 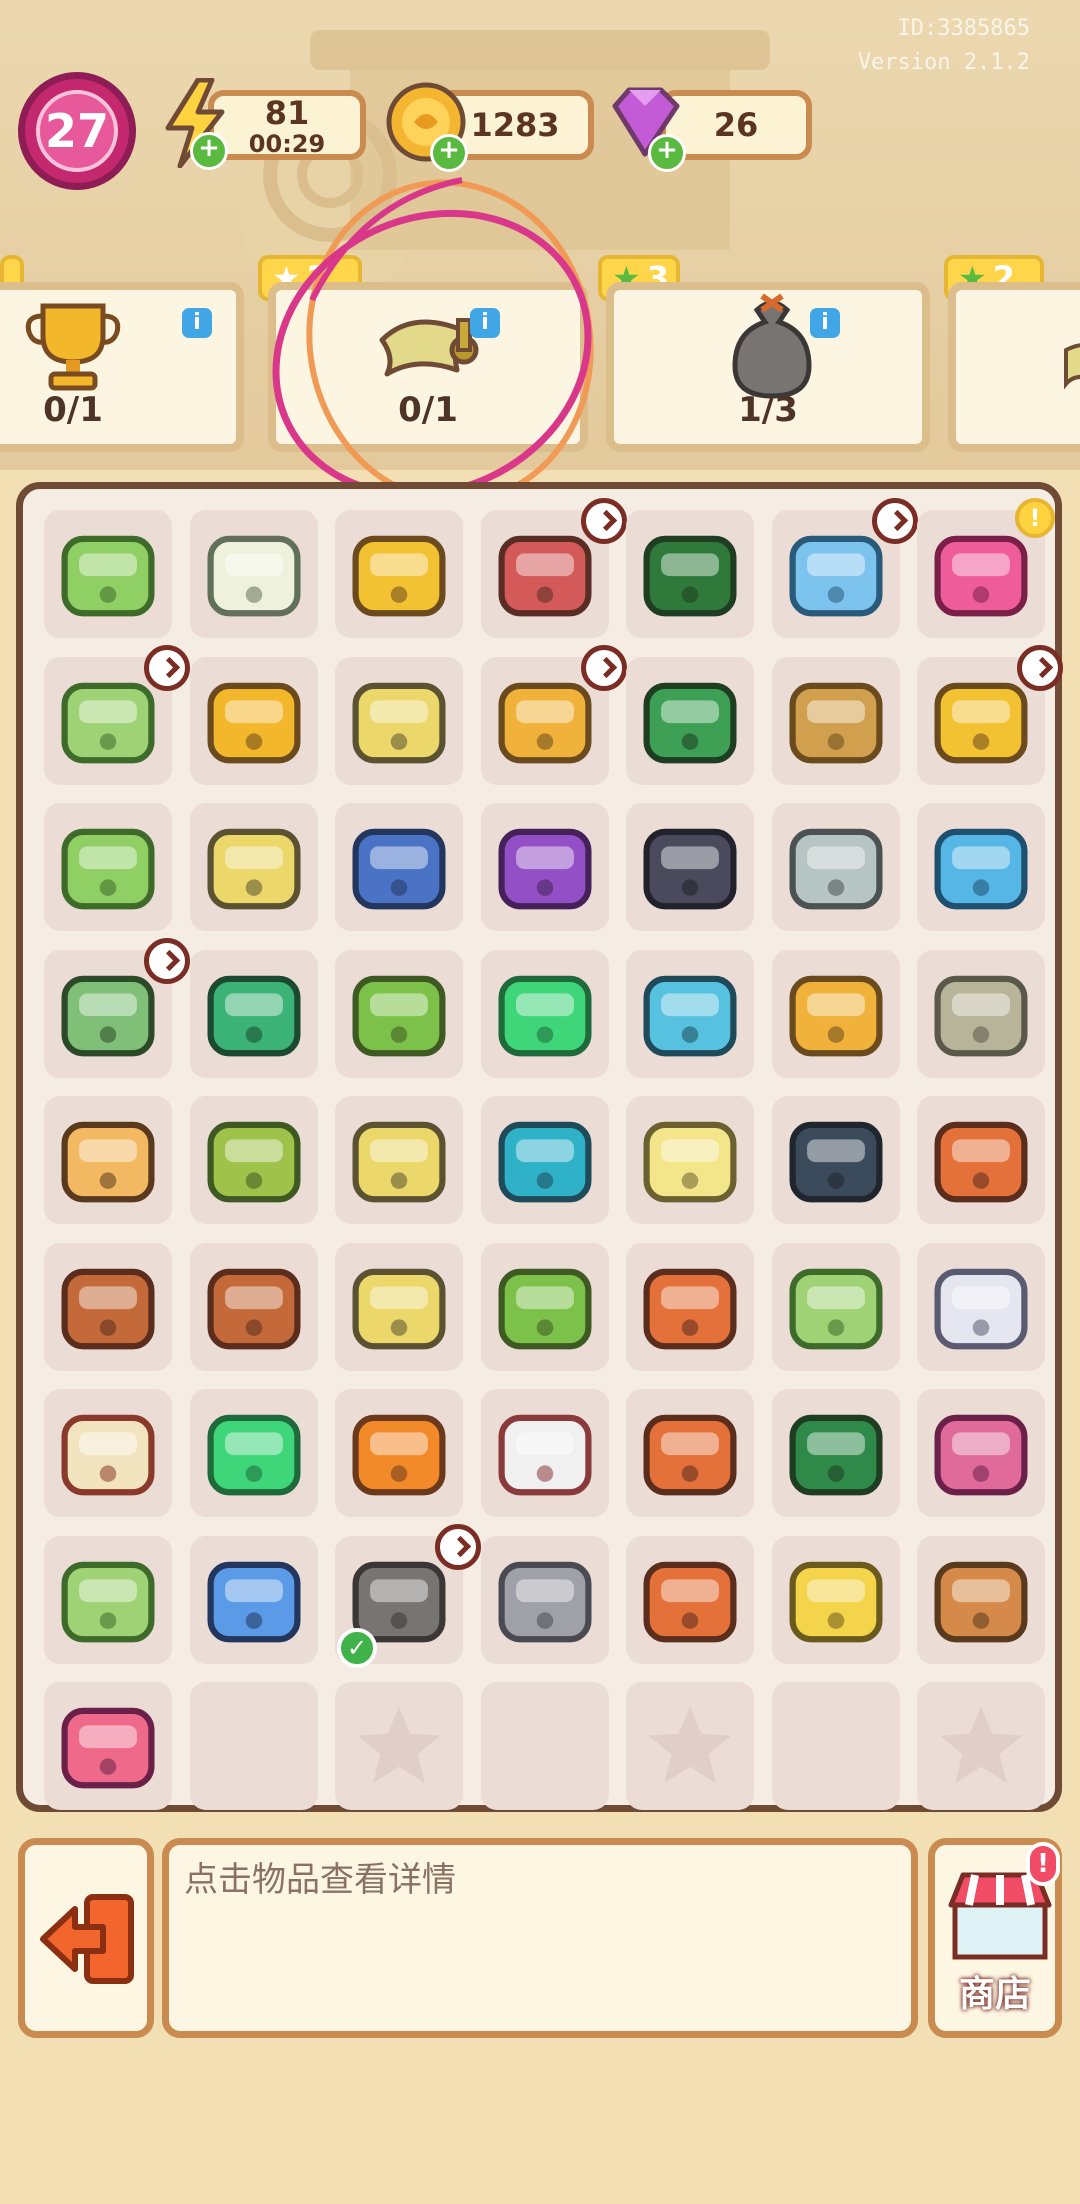 I want to click on inventory-slot-clay-pot, so click(x=253, y=1306).